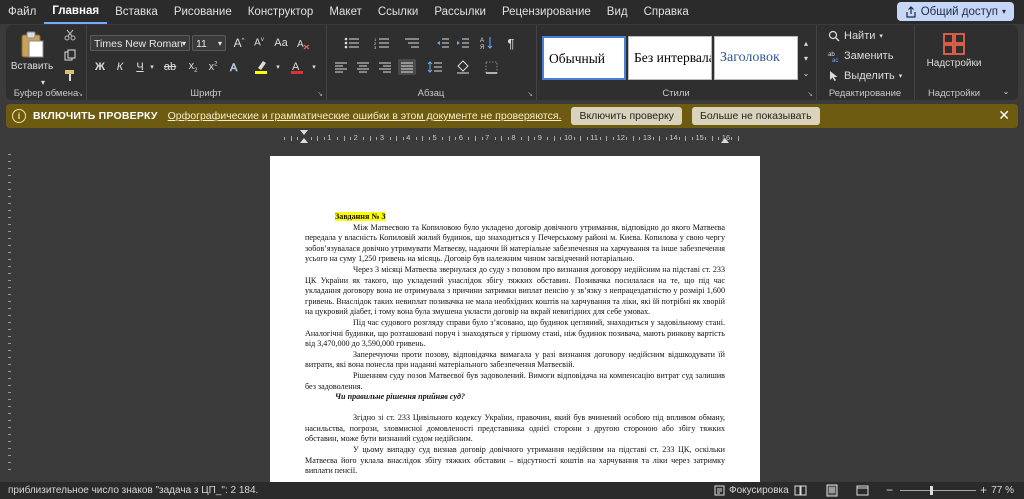 The width and height of the screenshot is (1024, 499). What do you see at coordinates (755, 116) in the screenshot?
I see `dont-show-again-button: Больше не показывать` at bounding box center [755, 116].